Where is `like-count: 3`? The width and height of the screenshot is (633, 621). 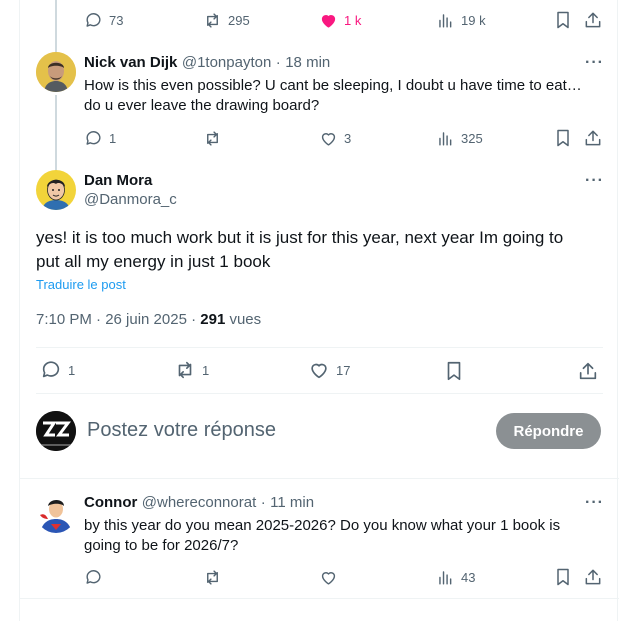 like-count: 3 is located at coordinates (348, 138).